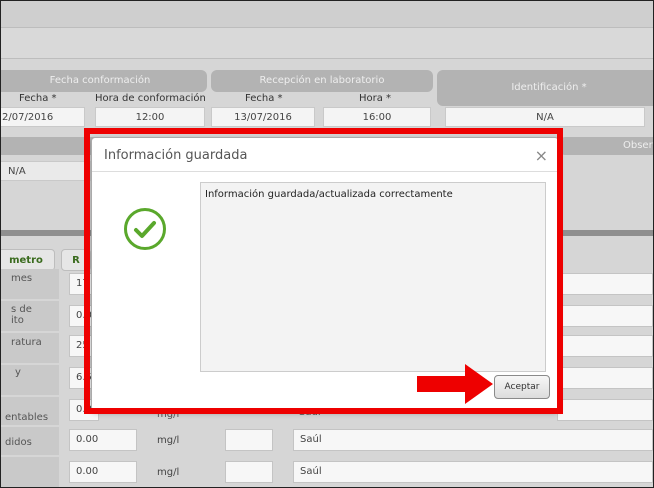  What do you see at coordinates (18, 442) in the screenshot?
I see `param-label: didos` at bounding box center [18, 442].